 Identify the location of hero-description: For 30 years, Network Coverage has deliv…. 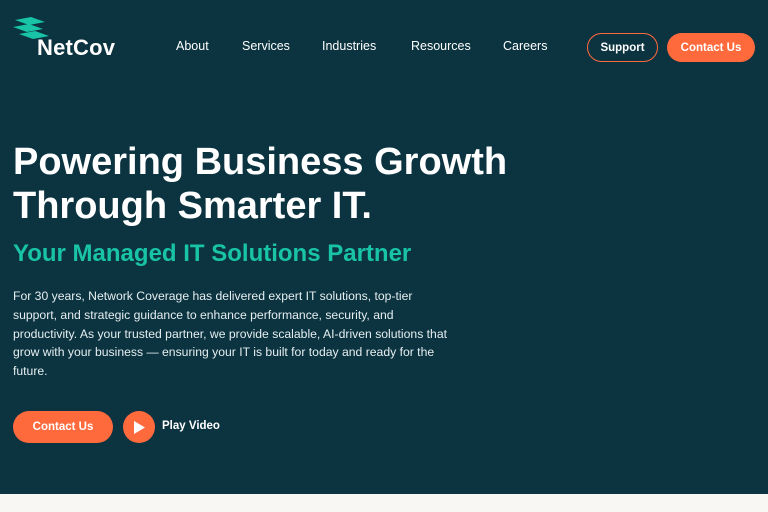
(230, 334).